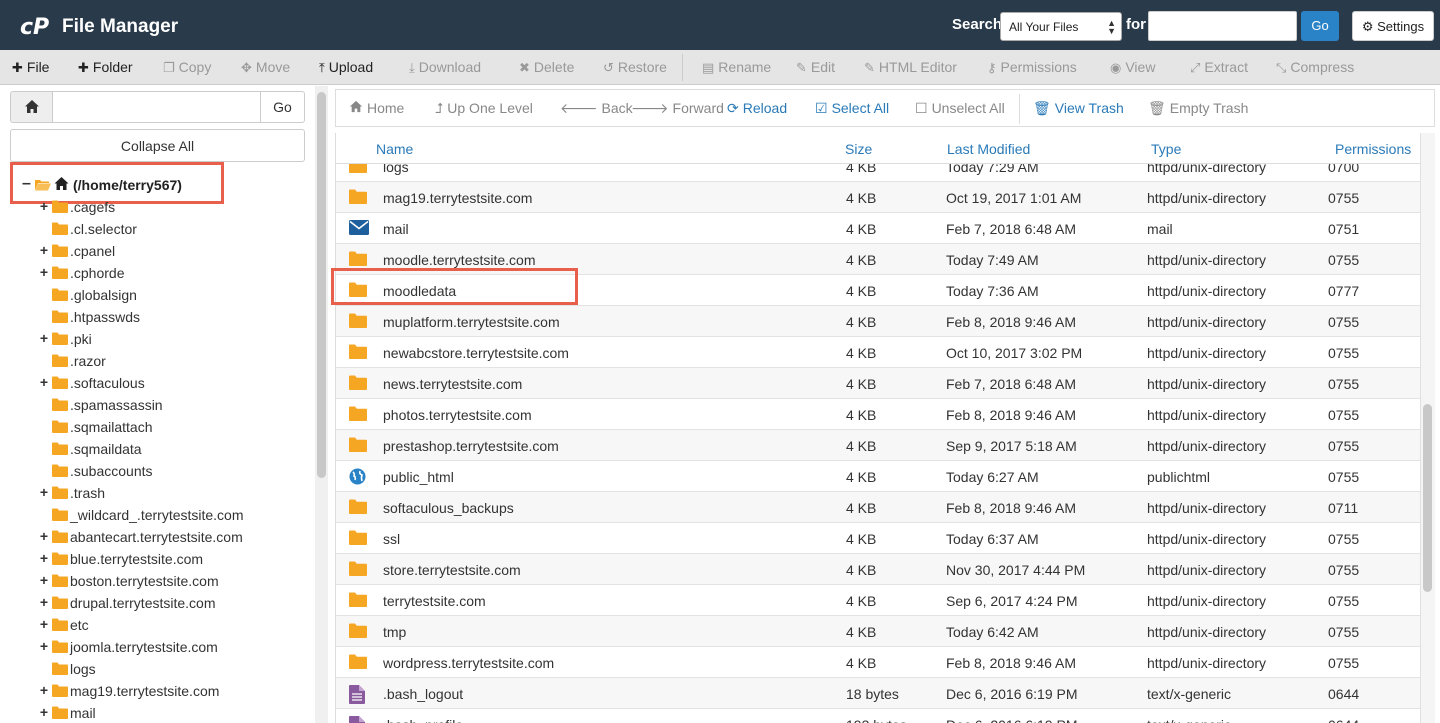 The height and width of the screenshot is (723, 1440). I want to click on html-editor-icon: ✎, so click(869, 67).